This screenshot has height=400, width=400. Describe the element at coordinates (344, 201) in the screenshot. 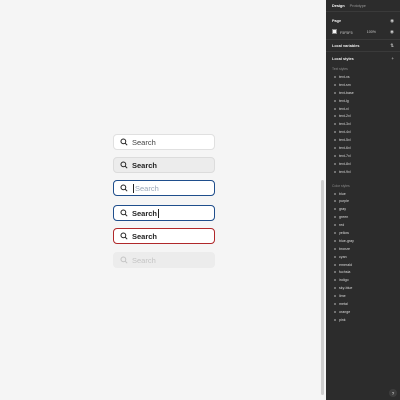

I see `color-style-label: purple` at that location.